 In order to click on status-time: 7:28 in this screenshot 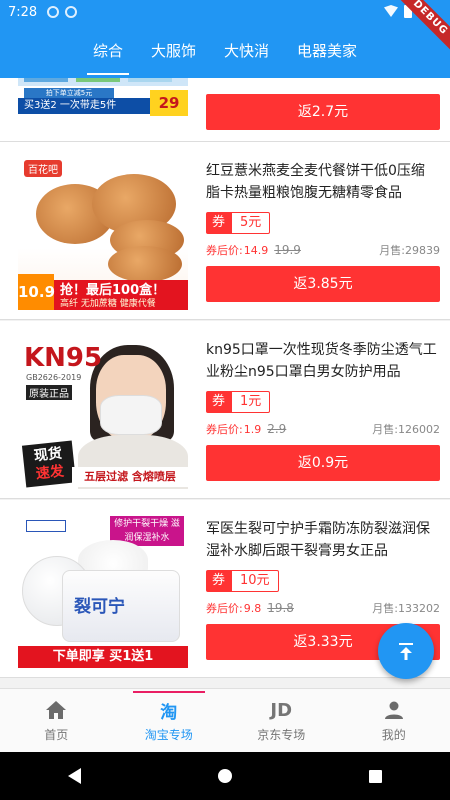, I will do `click(23, 12)`.